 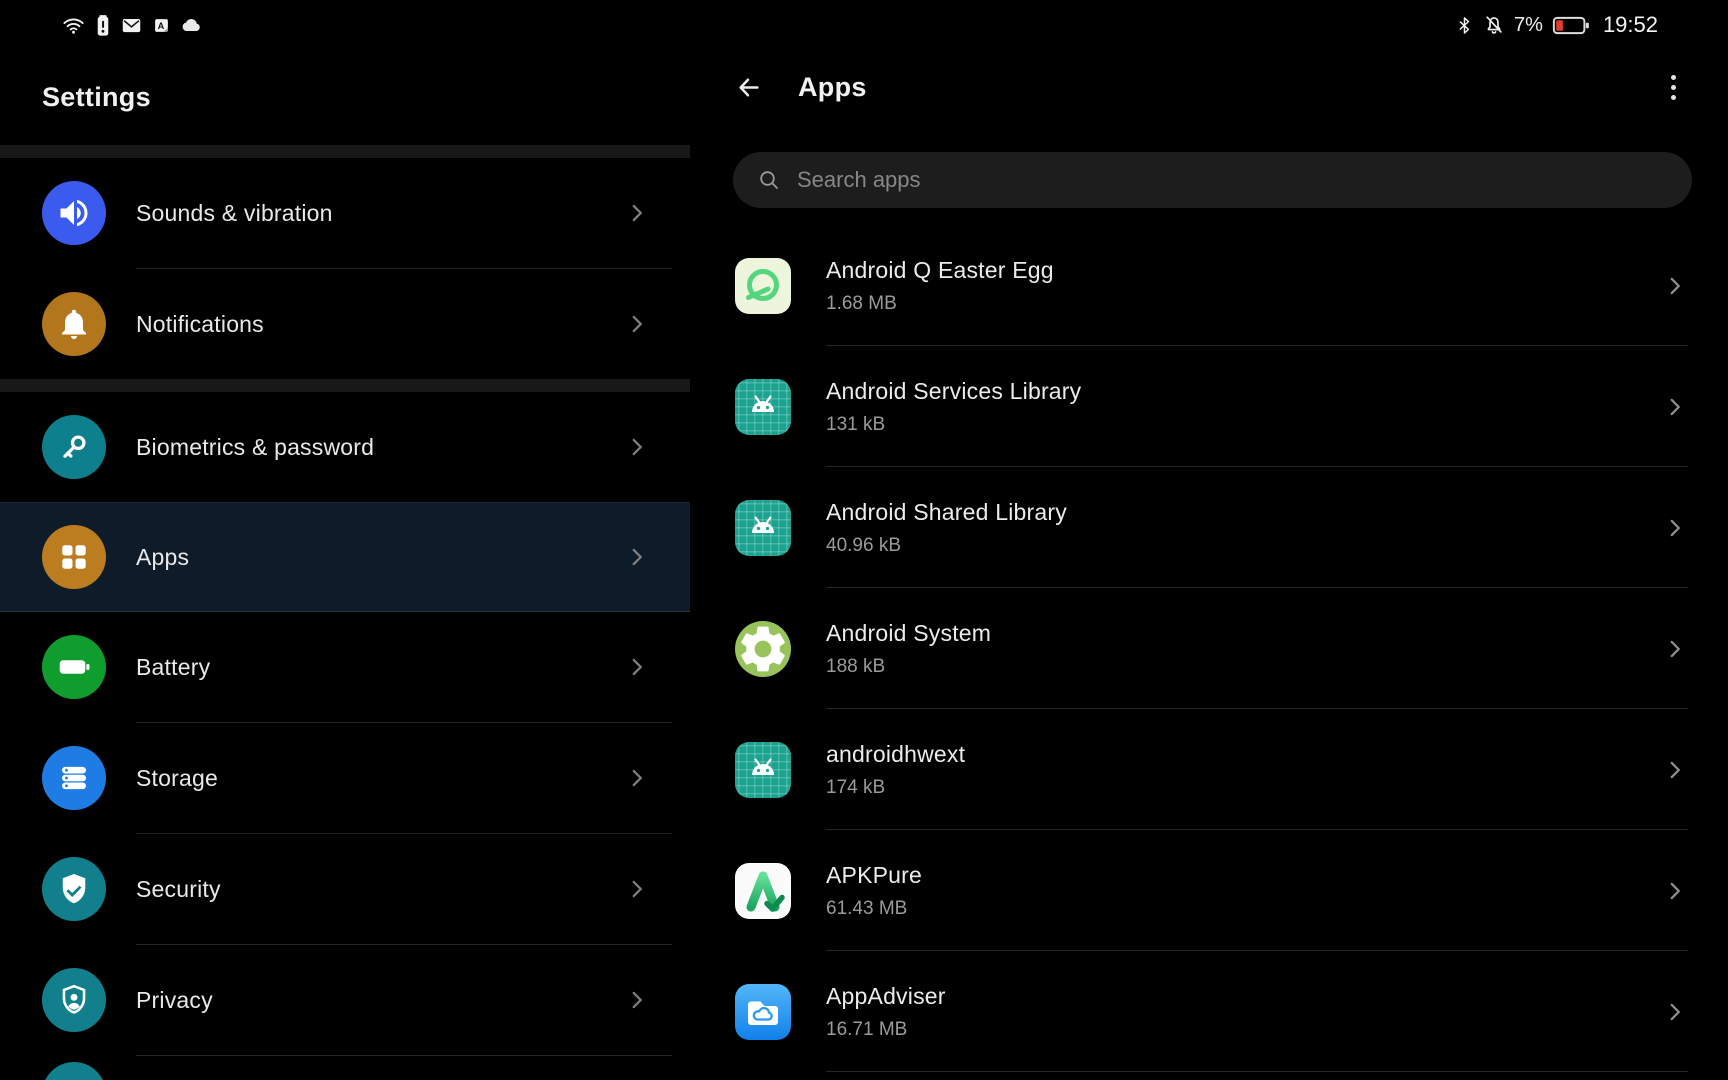 What do you see at coordinates (103, 25) in the screenshot?
I see `battery-alert-icon` at bounding box center [103, 25].